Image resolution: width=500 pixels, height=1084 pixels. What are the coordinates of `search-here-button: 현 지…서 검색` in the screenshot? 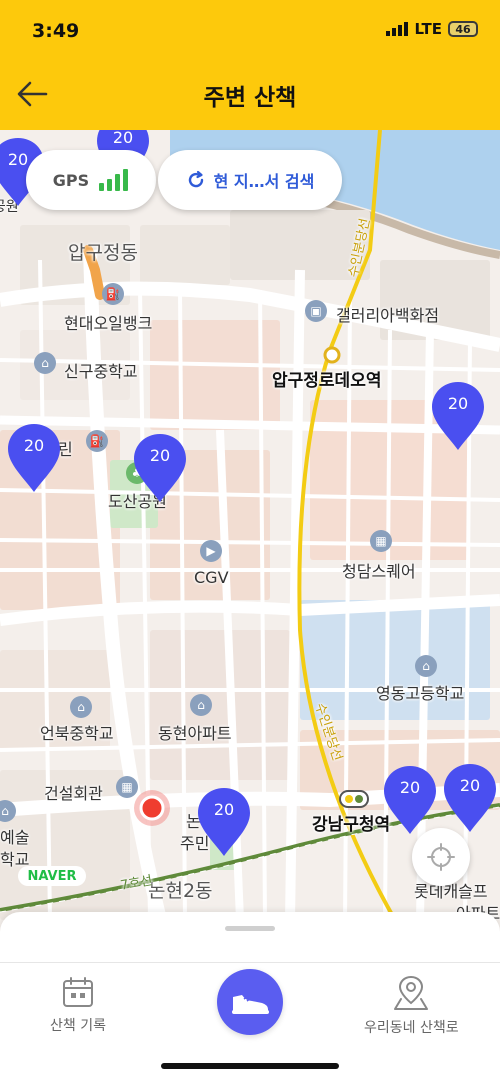 It's located at (250, 180).